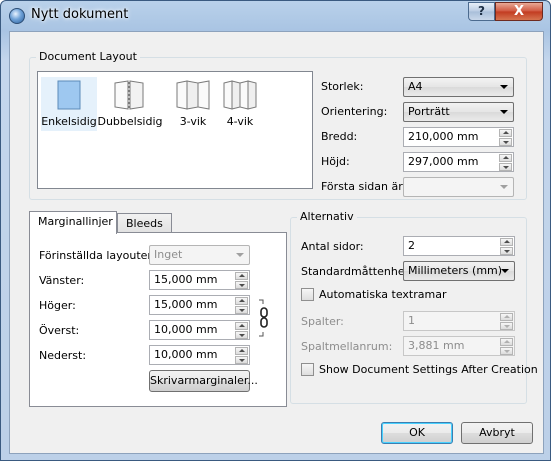 The width and height of the screenshot is (551, 461). Describe the element at coordinates (428, 369) in the screenshot. I see `show-settings-label: Show Document Settings After Creation` at that location.